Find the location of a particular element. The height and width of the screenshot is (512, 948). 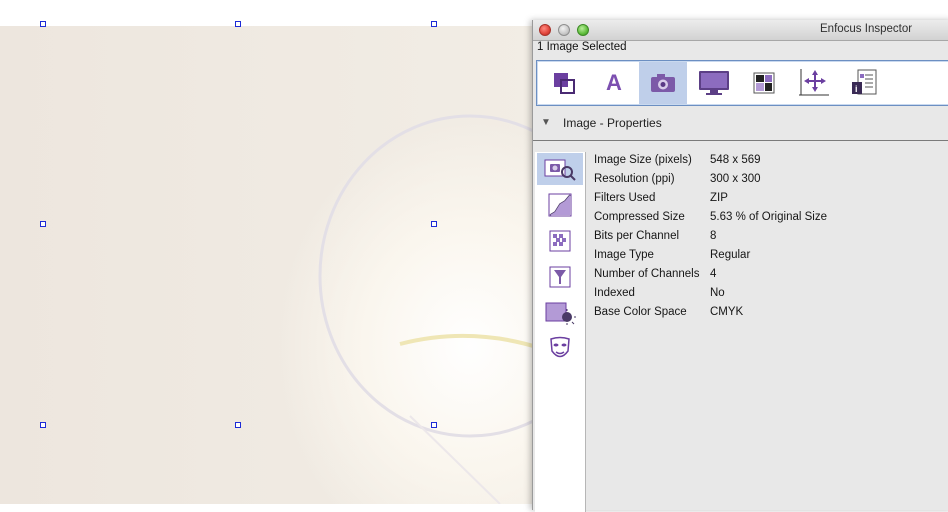

property-value: 300 x 300 is located at coordinates (735, 179).